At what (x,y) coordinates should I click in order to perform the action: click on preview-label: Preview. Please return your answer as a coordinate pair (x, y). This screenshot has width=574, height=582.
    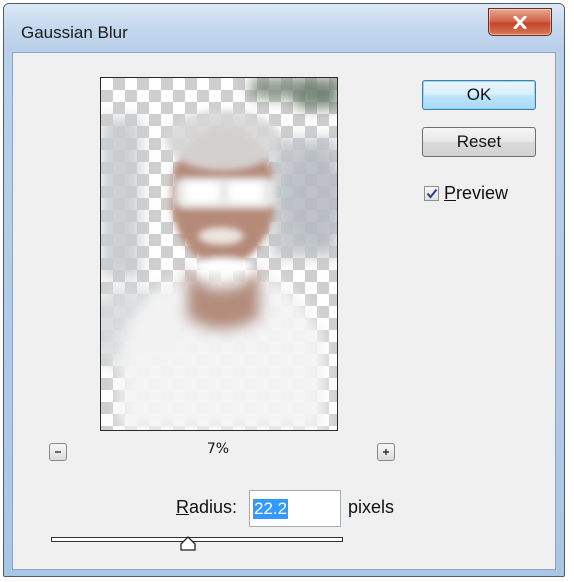
    Looking at the image, I should click on (476, 193).